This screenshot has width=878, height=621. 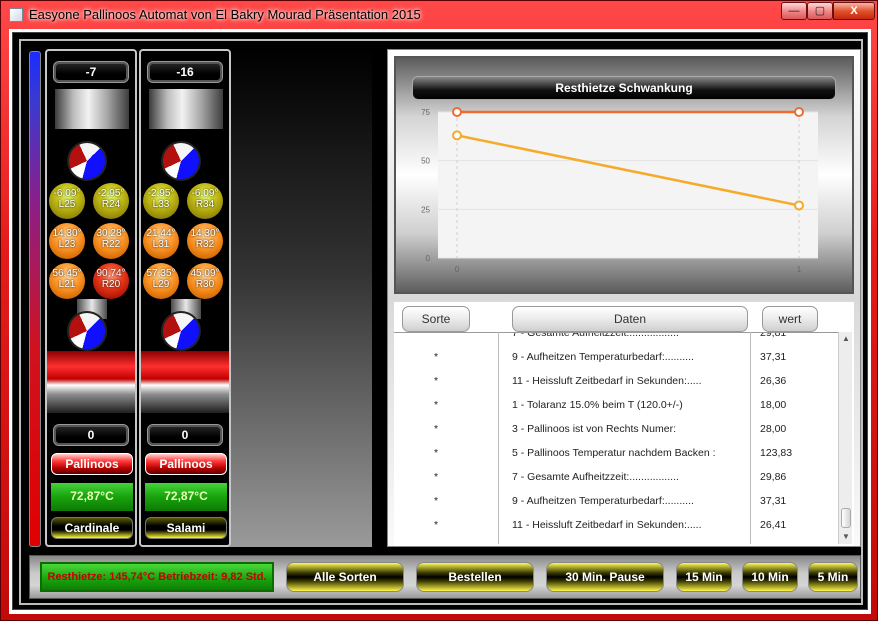 What do you see at coordinates (794, 11) in the screenshot?
I see `minimize-button: —` at bounding box center [794, 11].